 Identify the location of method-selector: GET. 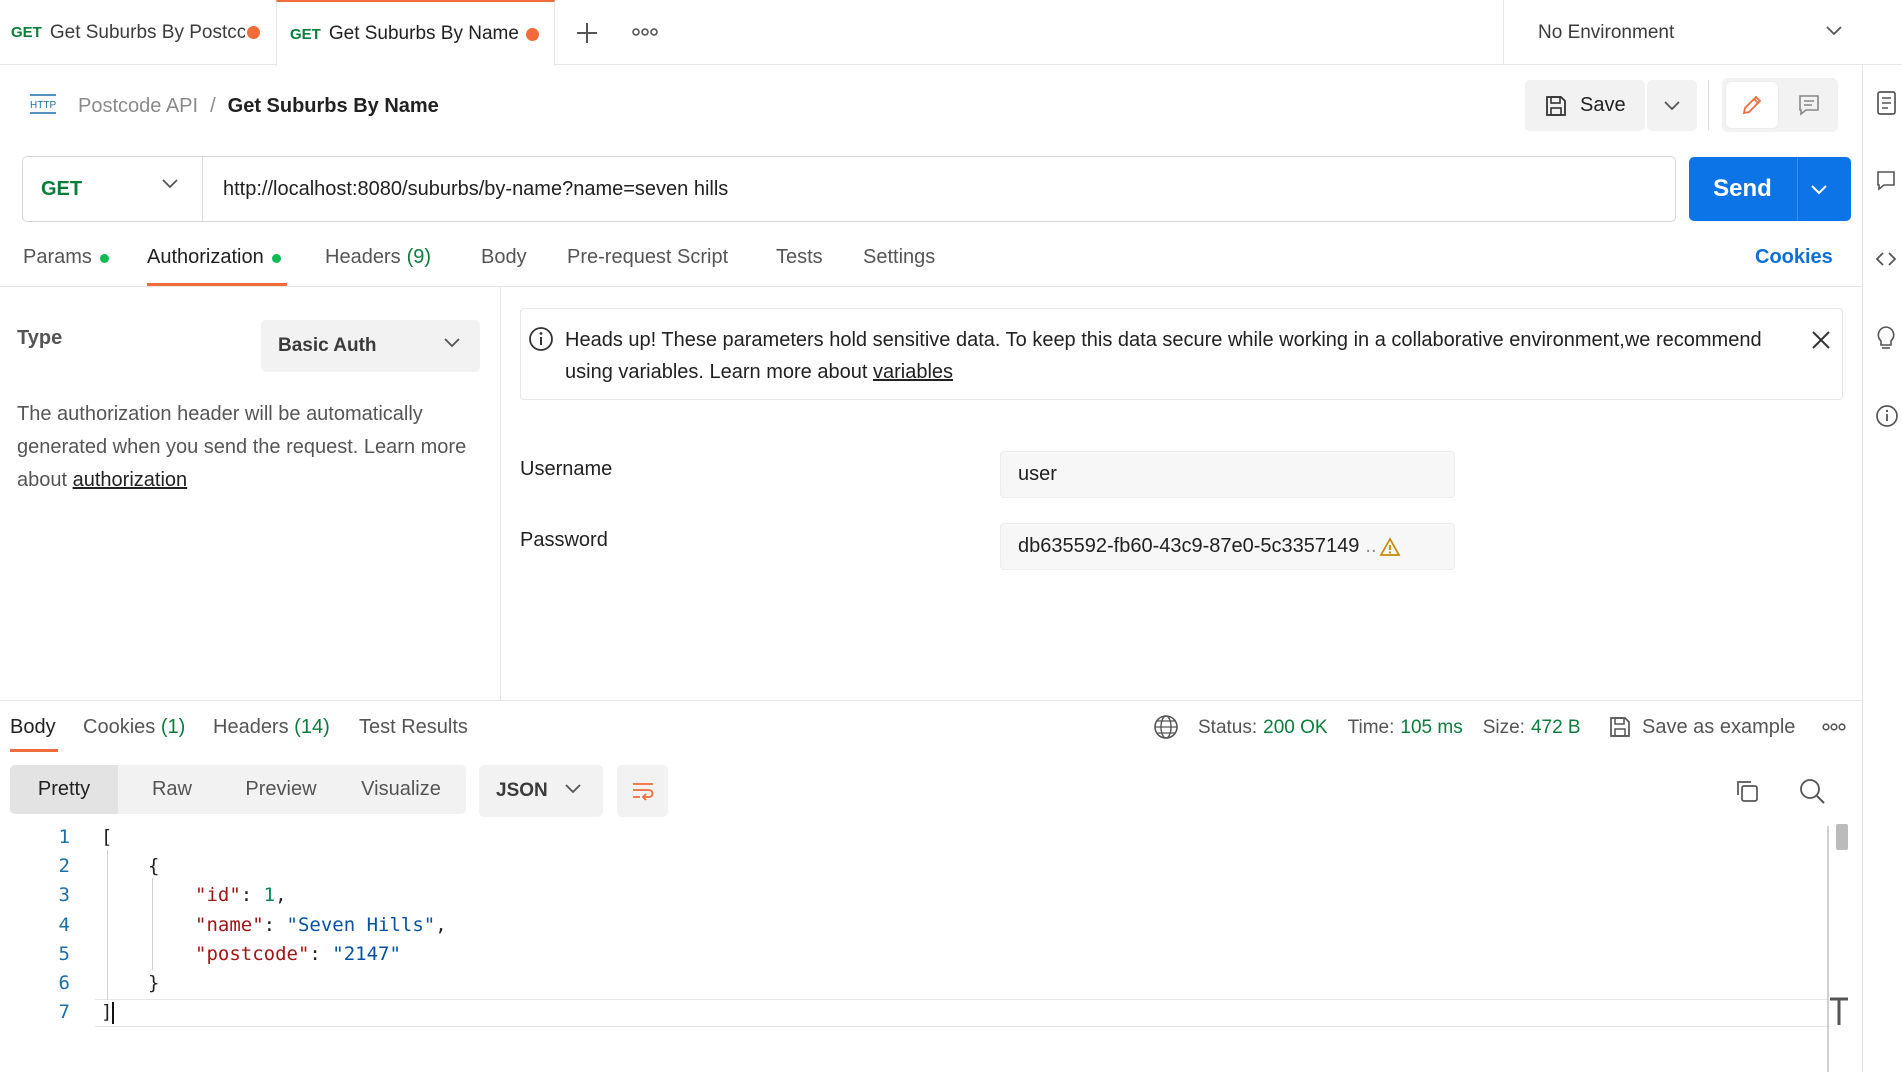
(113, 189).